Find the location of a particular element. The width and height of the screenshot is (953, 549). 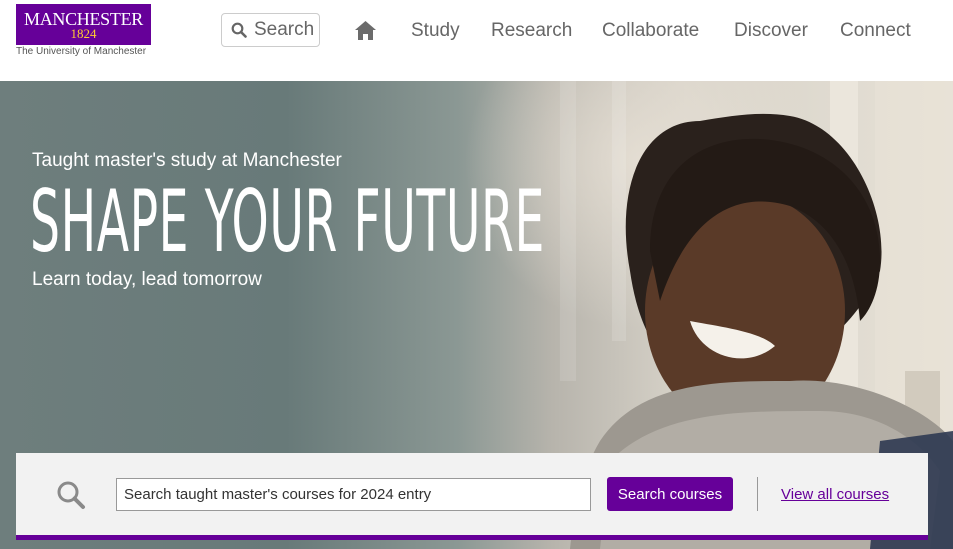

divider is located at coordinates (757, 494).